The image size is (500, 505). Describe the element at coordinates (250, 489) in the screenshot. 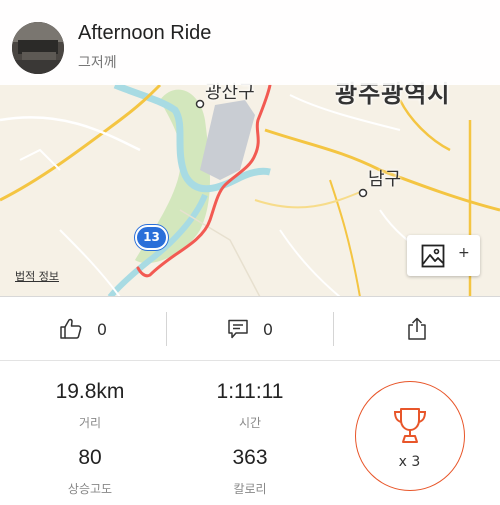

I see `calories-label: 칼로리` at that location.